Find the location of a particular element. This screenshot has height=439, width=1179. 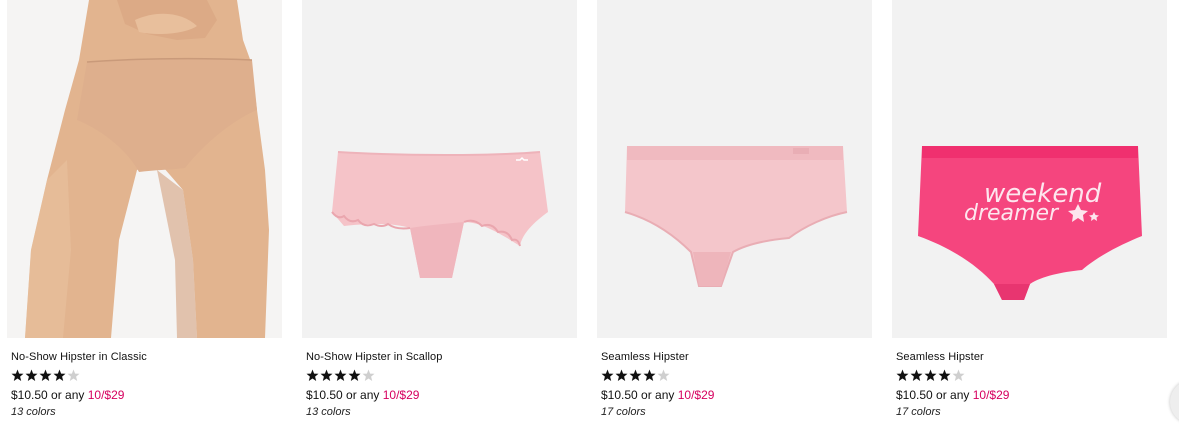

print-text-line2: dreamer is located at coordinates (1012, 213).